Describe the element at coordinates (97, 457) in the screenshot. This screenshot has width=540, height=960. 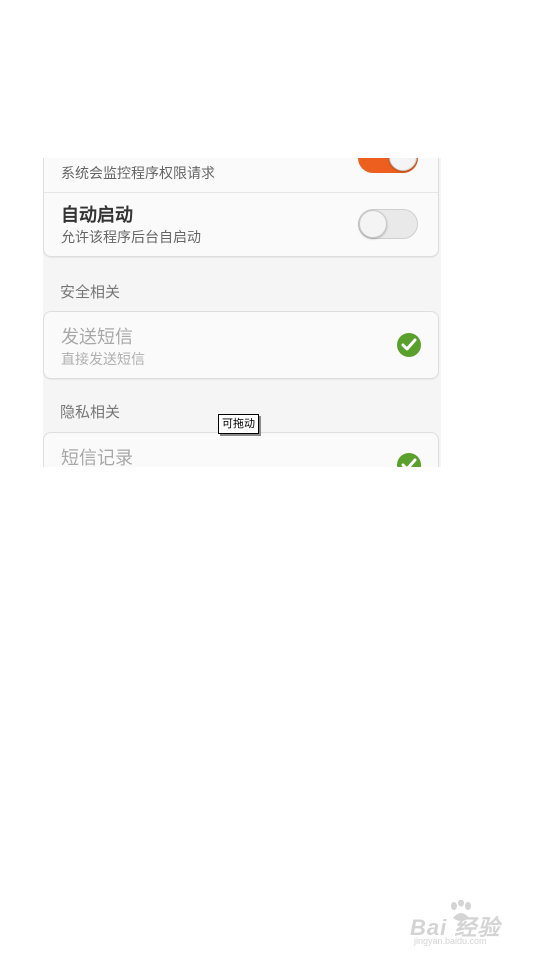
I see `sms-log-title: 短信记录` at that location.